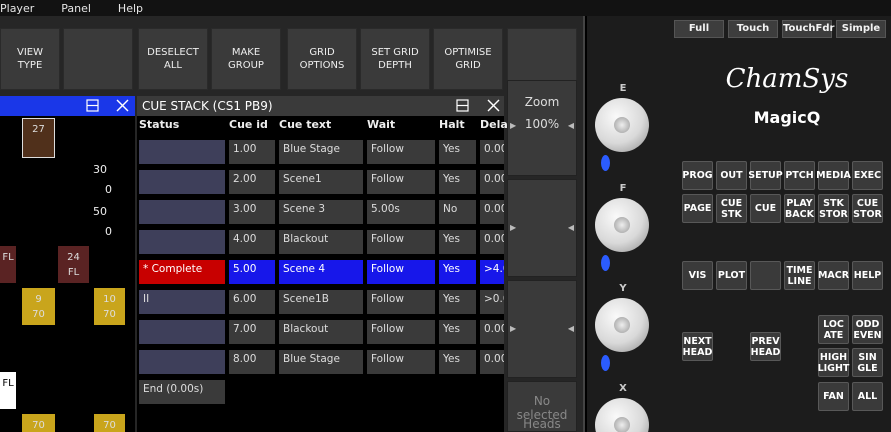 Image resolution: width=891 pixels, height=432 pixels. I want to click on head-cell: 27, so click(38, 138).